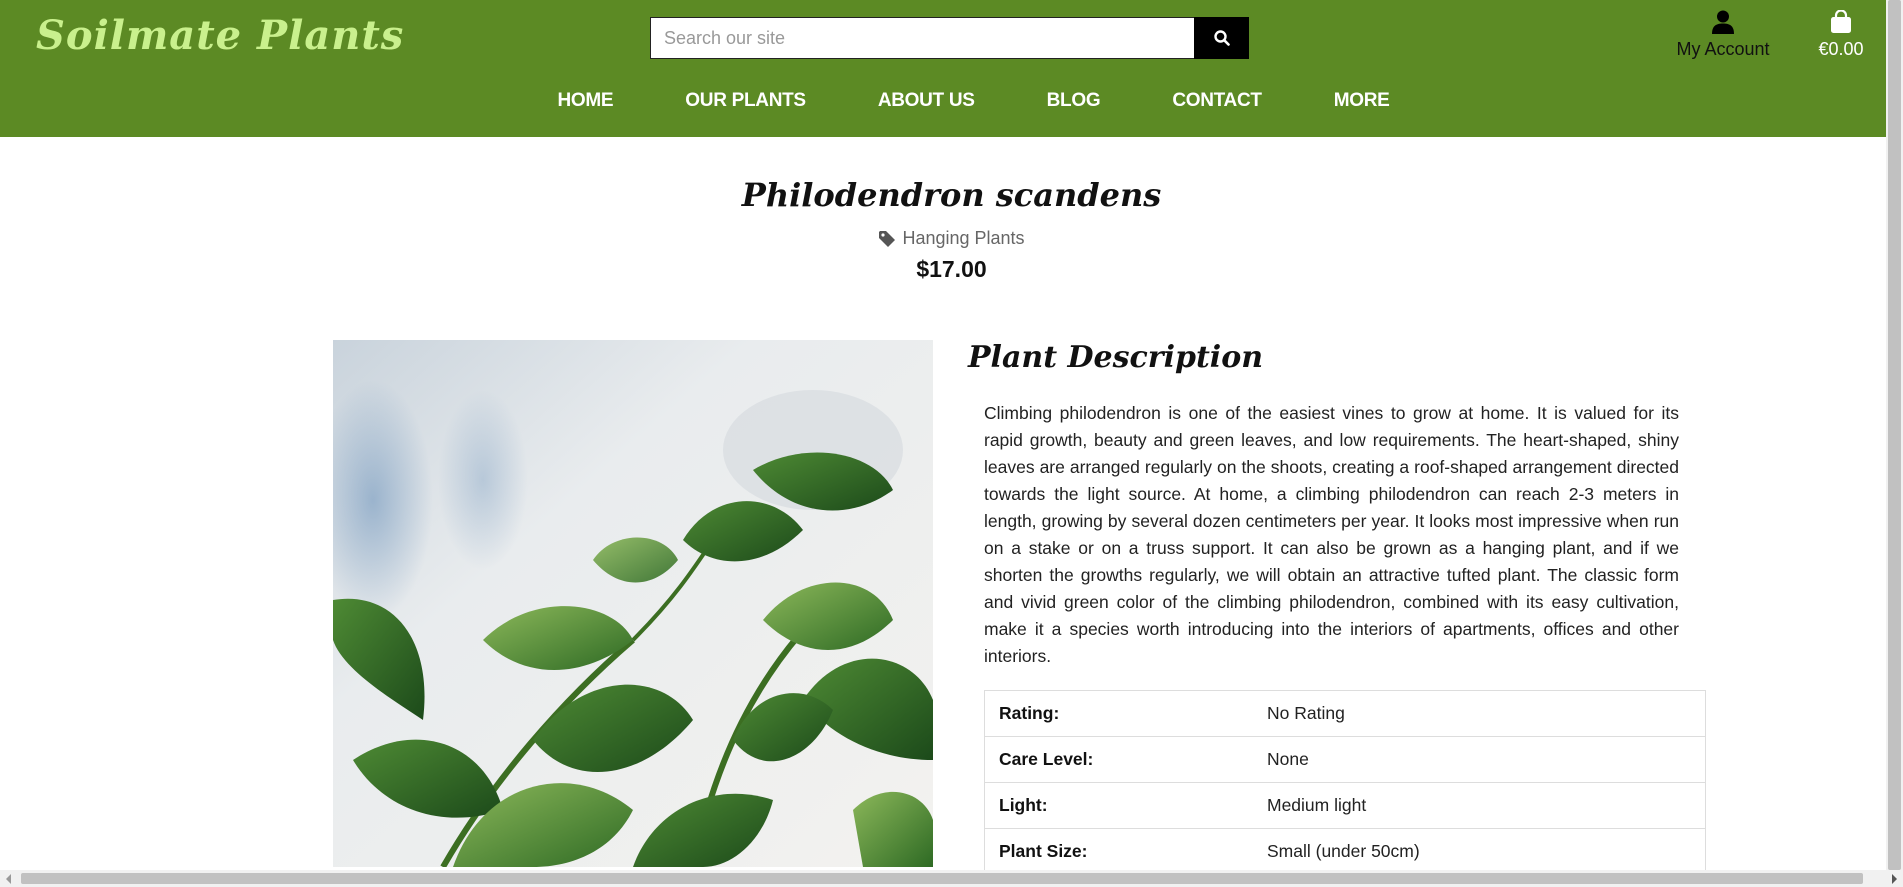  I want to click on search-input, so click(922, 38).